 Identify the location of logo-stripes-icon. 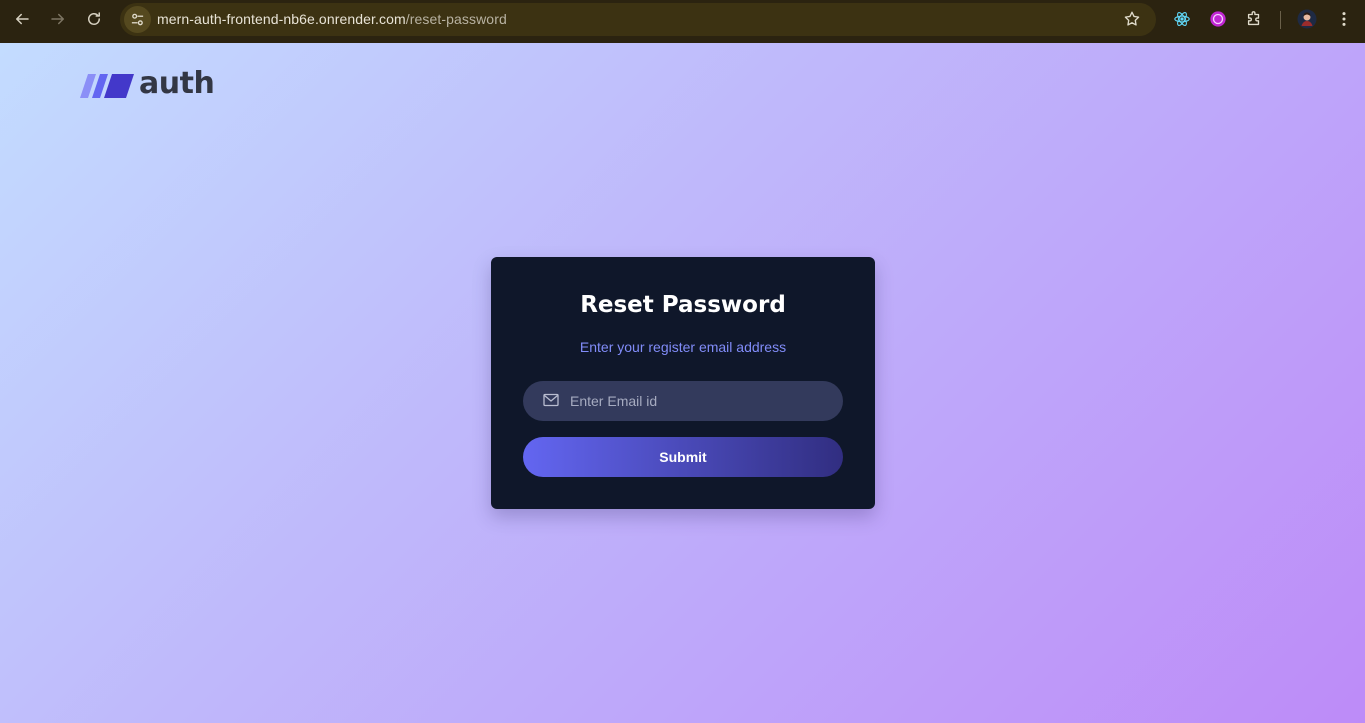
(107, 86).